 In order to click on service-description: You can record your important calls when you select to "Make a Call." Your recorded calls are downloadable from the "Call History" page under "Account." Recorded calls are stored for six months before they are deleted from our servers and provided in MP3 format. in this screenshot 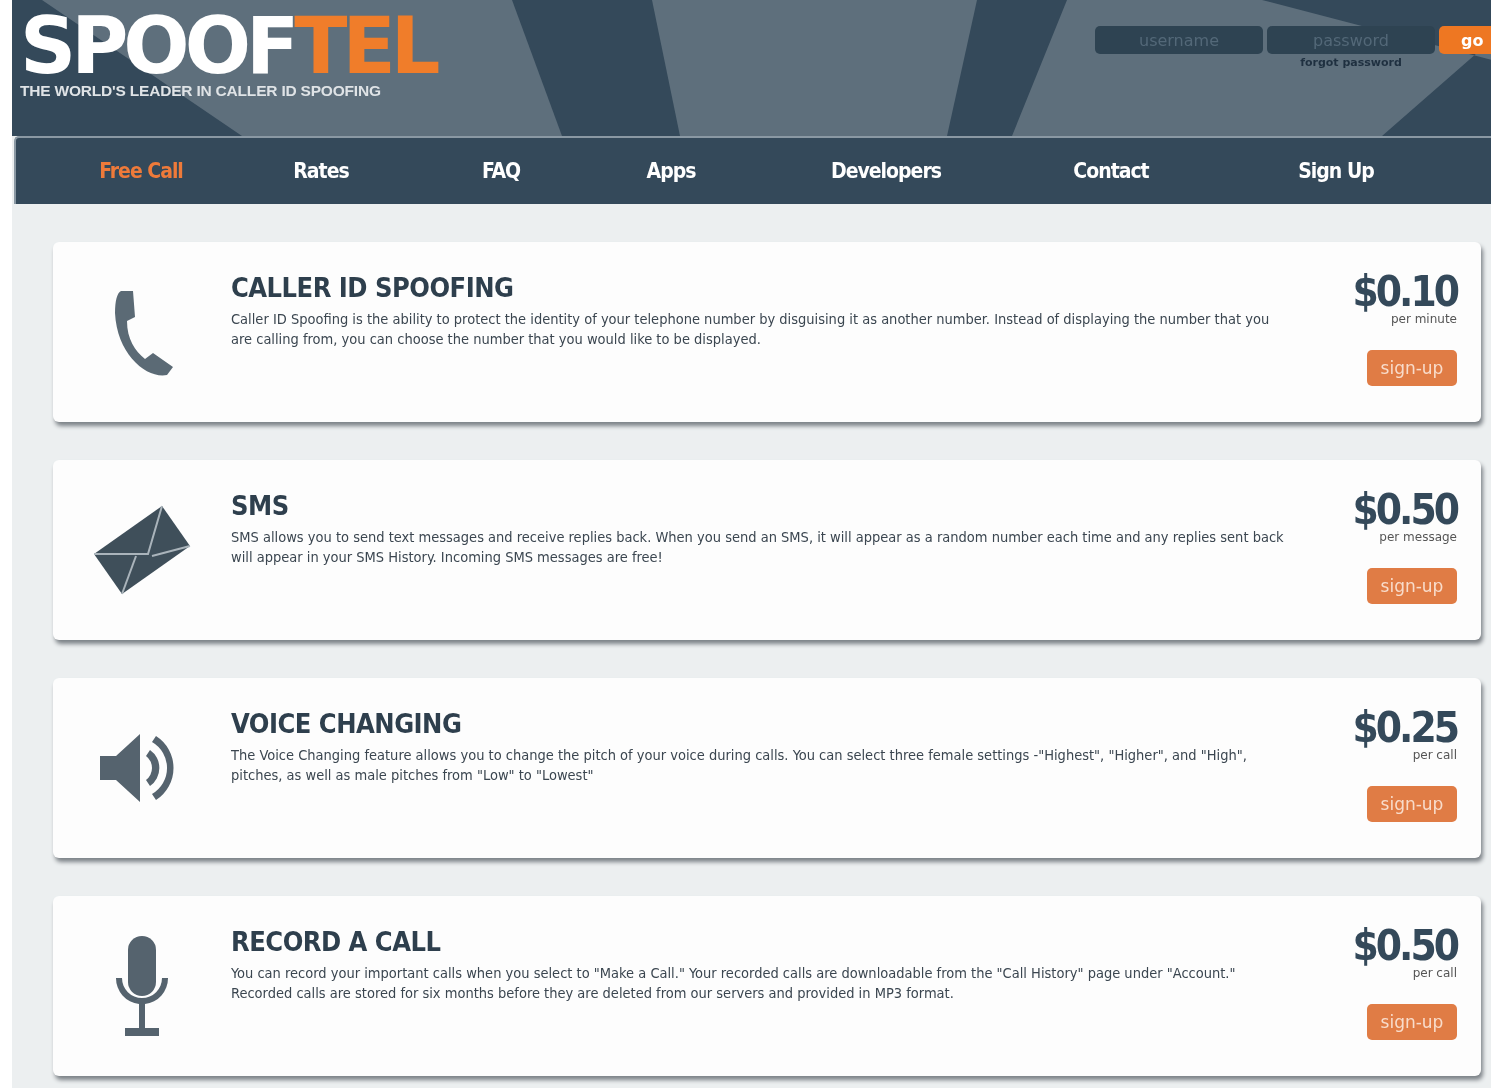, I will do `click(734, 983)`.